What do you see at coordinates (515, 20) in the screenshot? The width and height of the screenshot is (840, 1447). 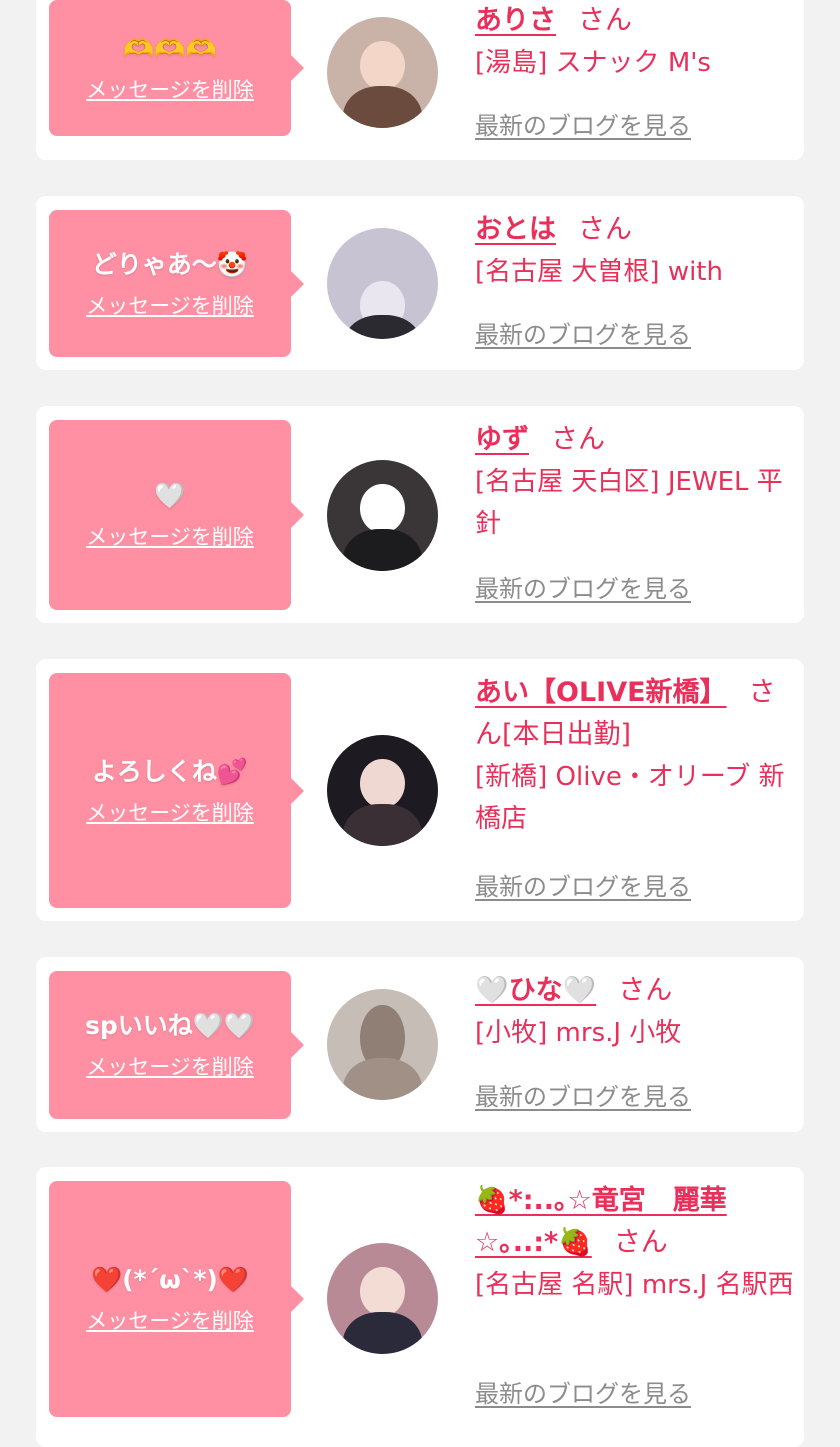 I see `cast-name-link: ありさ` at bounding box center [515, 20].